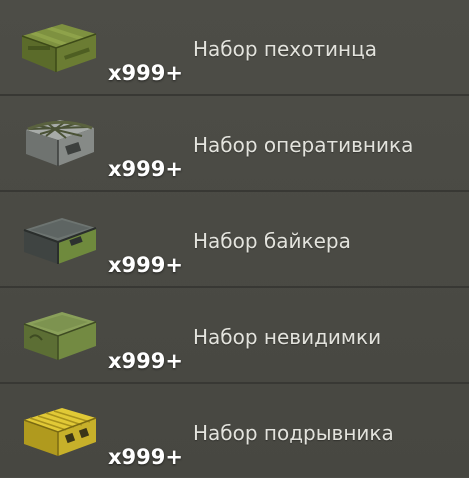  What do you see at coordinates (58, 334) in the screenshot?
I see `green-hard-case-icon` at bounding box center [58, 334].